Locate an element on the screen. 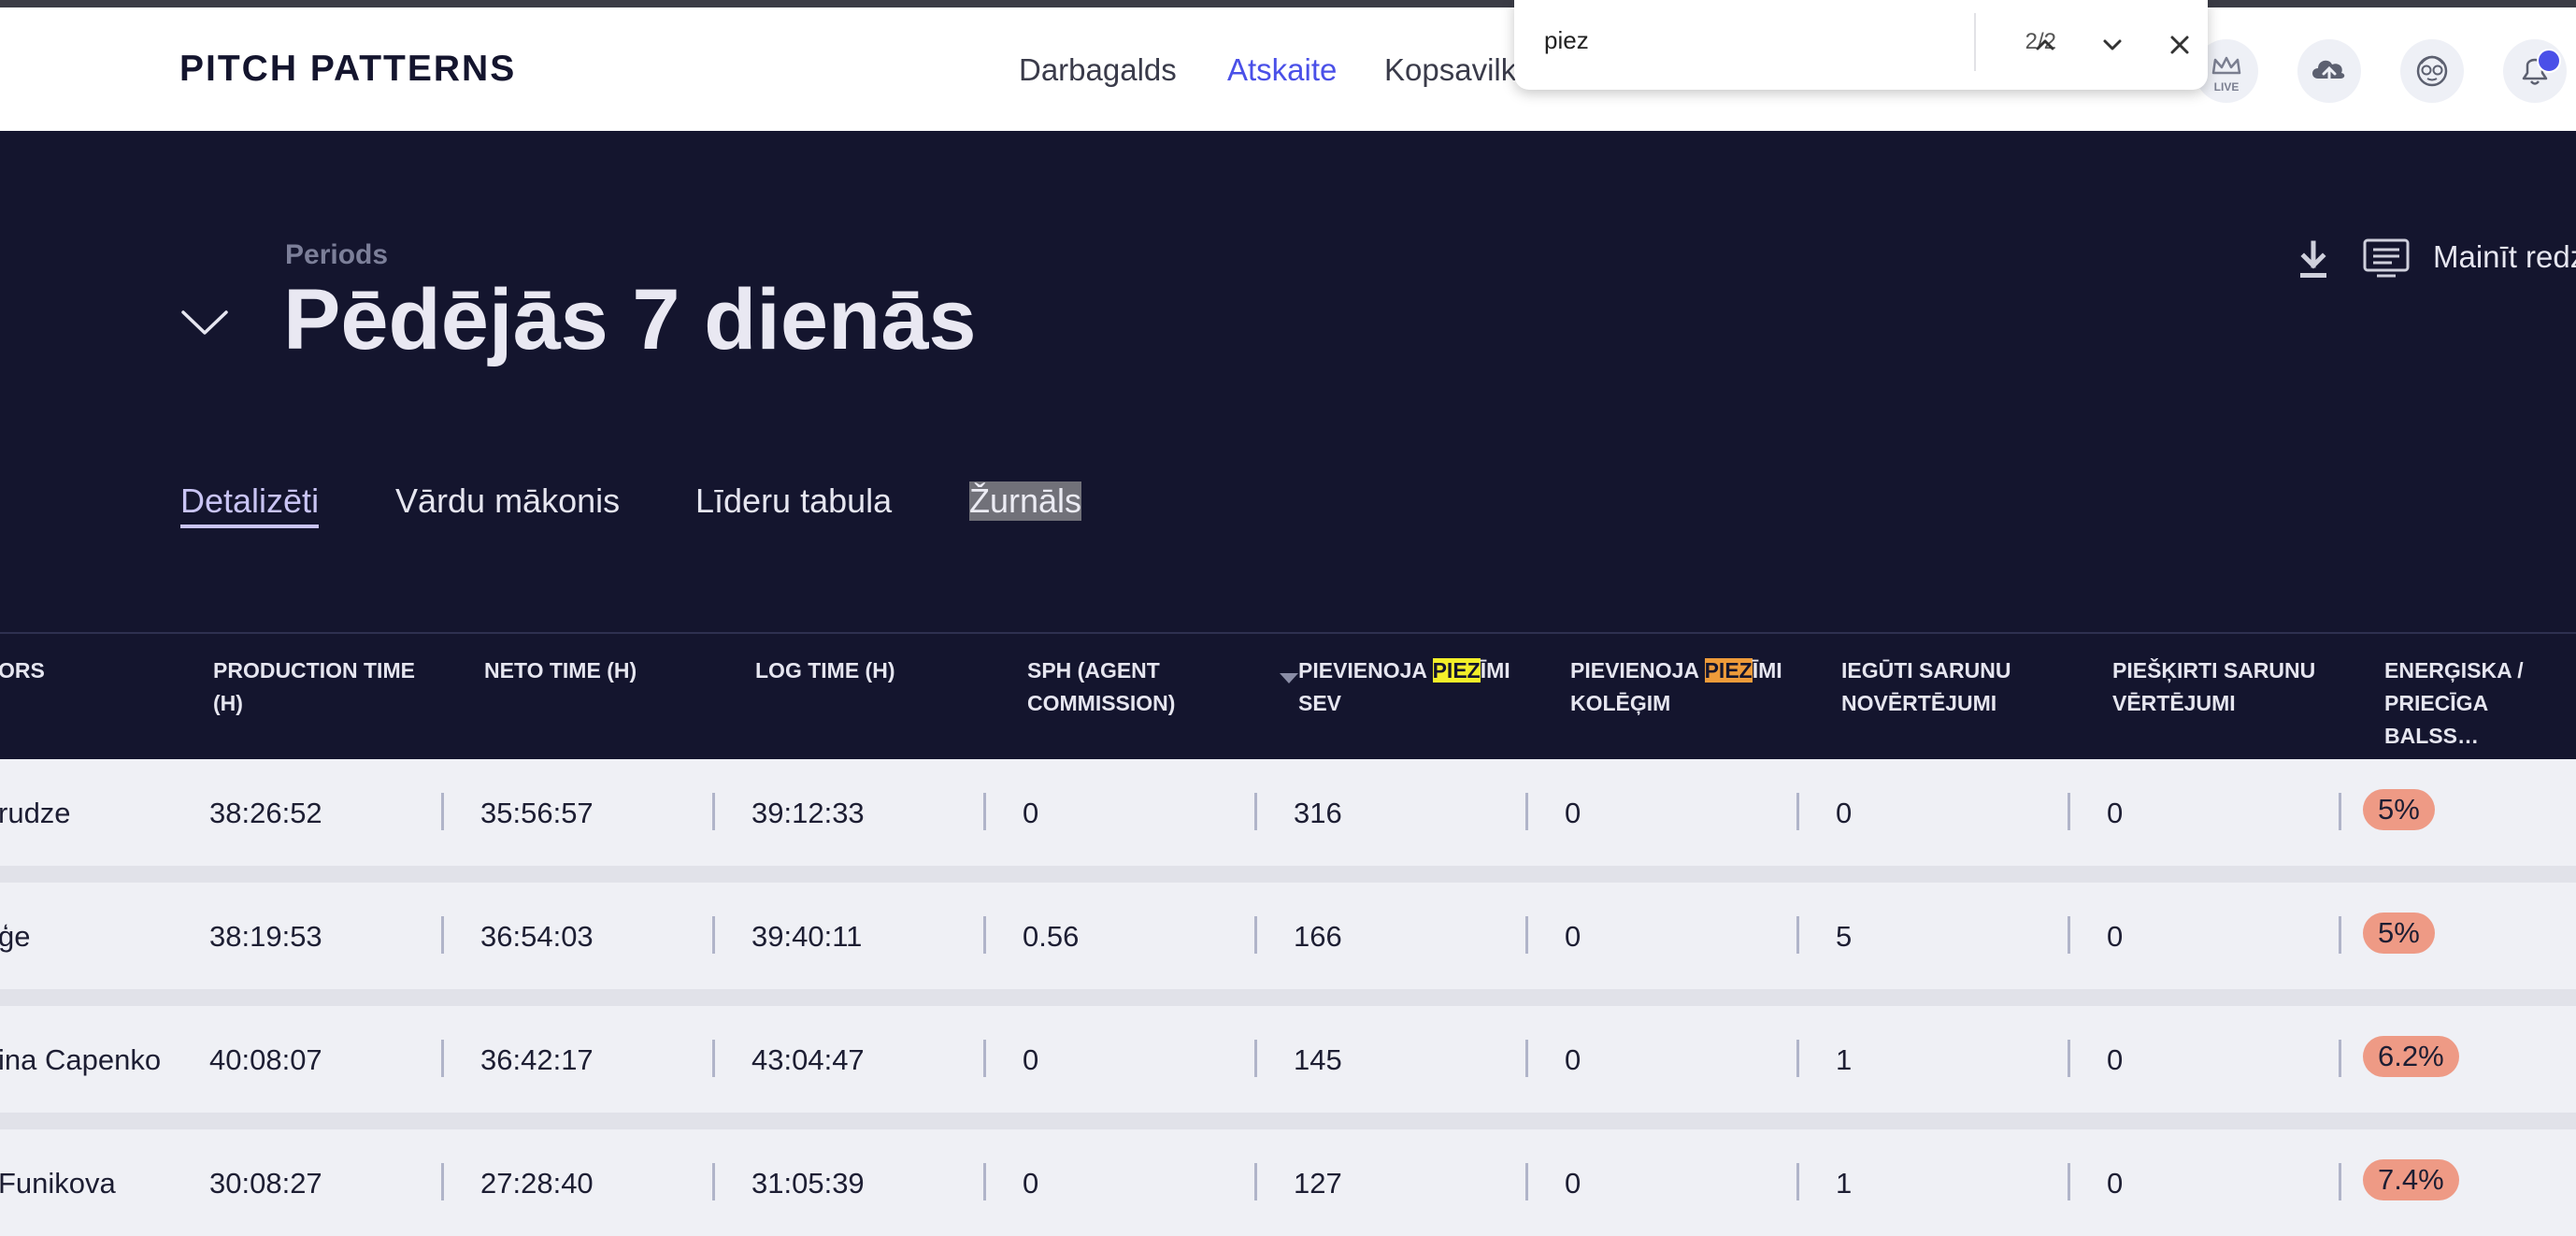  cell-production-time: 38:19:53 is located at coordinates (265, 936).